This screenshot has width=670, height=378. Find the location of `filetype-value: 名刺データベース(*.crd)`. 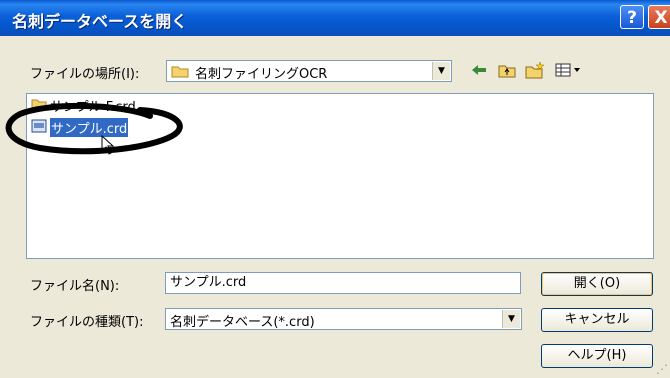

filetype-value: 名刺データベース(*.crd) is located at coordinates (242, 322).